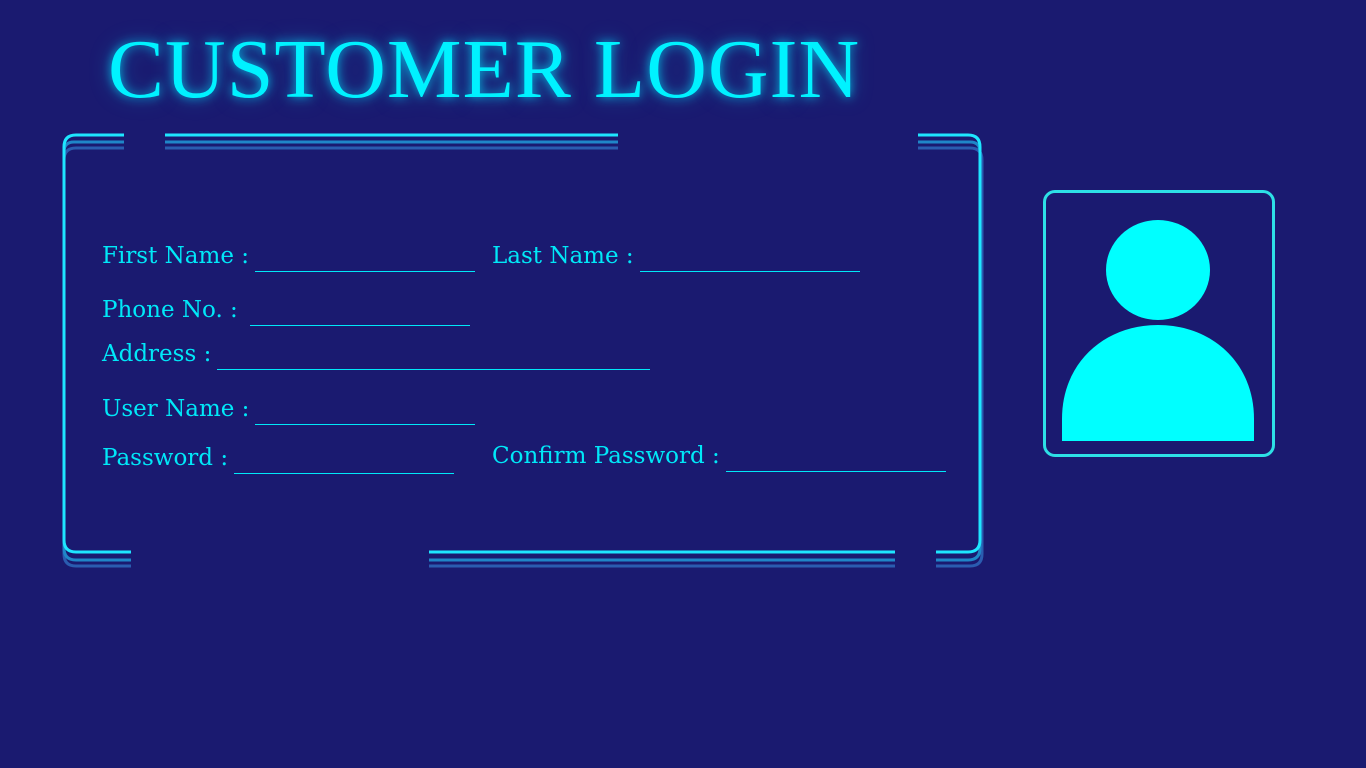 The height and width of the screenshot is (768, 1366). I want to click on last-name-field: Last Name :, so click(676, 257).